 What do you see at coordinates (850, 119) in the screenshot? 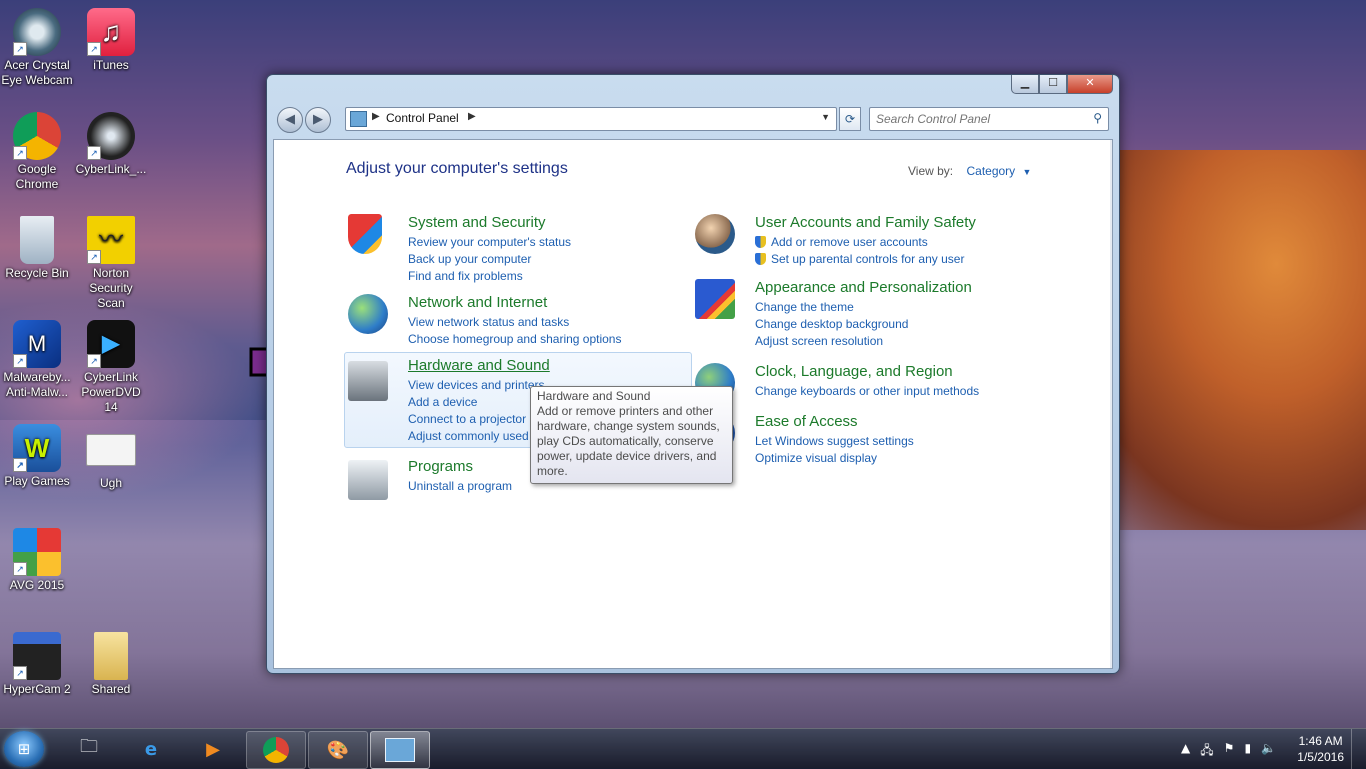
I see `refresh-button: ⟳` at bounding box center [850, 119].